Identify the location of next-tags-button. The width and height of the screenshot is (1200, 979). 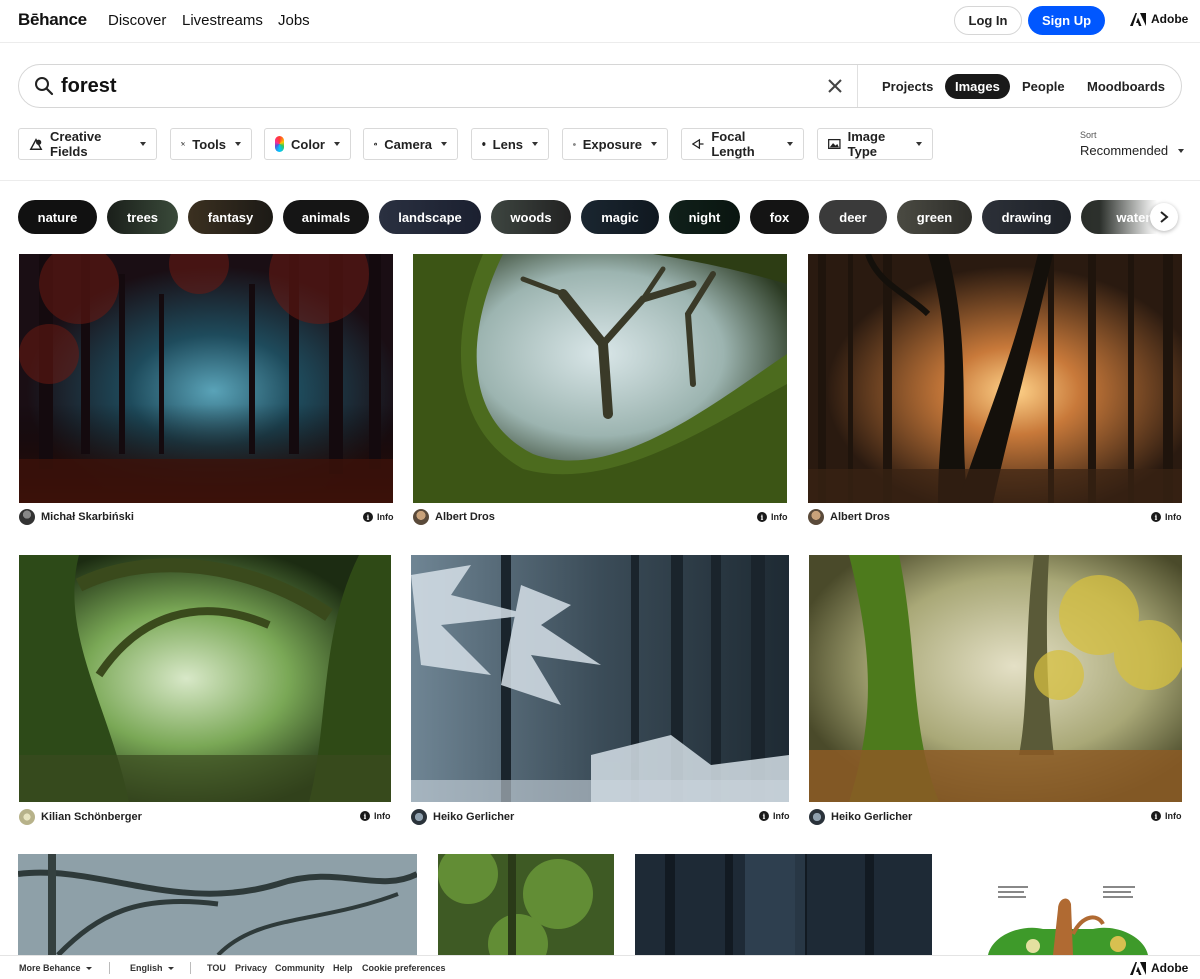
(1164, 217).